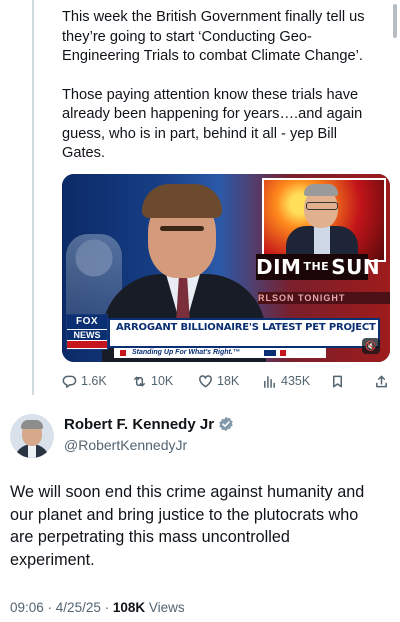 This screenshot has width=400, height=622. What do you see at coordinates (318, 267) in the screenshot?
I see `dim-the-sun-banner: DIM THE SUN` at bounding box center [318, 267].